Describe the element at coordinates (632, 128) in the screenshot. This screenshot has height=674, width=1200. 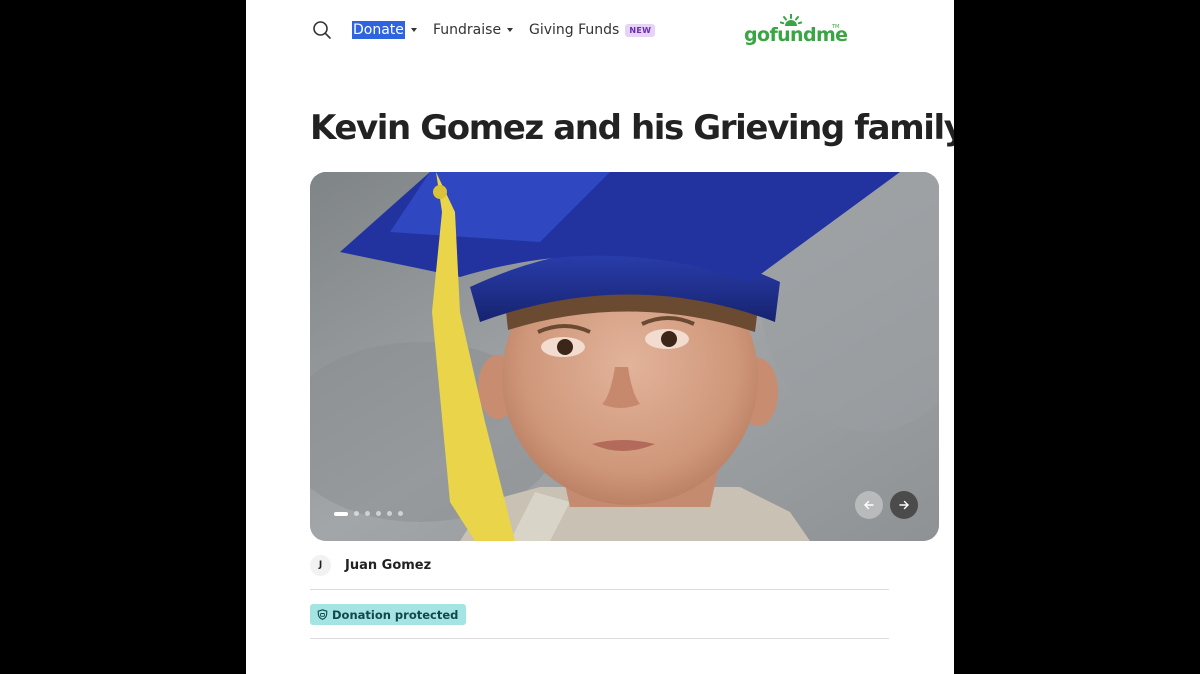
I see `campaign-title: Kevin Gomez and his Grieving family` at that location.